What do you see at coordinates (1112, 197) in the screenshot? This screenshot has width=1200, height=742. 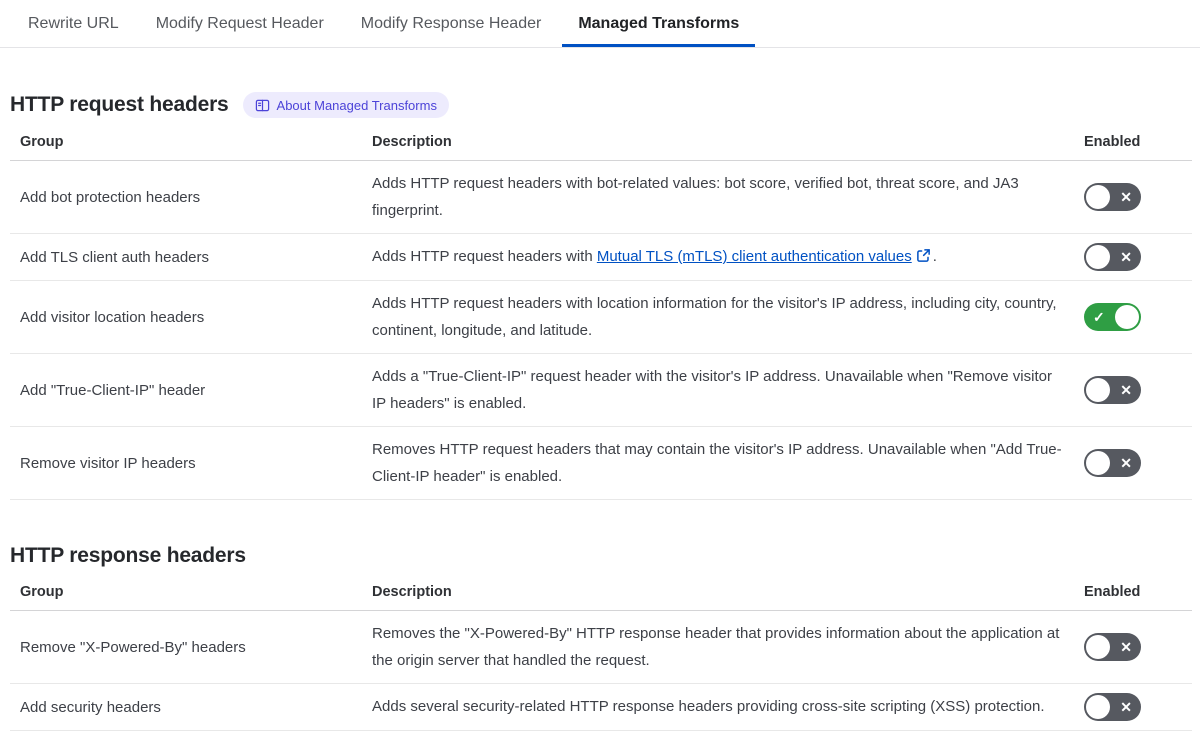 I see `enabled-toggle-add-bot-protection-headers: ✓ ✕` at bounding box center [1112, 197].